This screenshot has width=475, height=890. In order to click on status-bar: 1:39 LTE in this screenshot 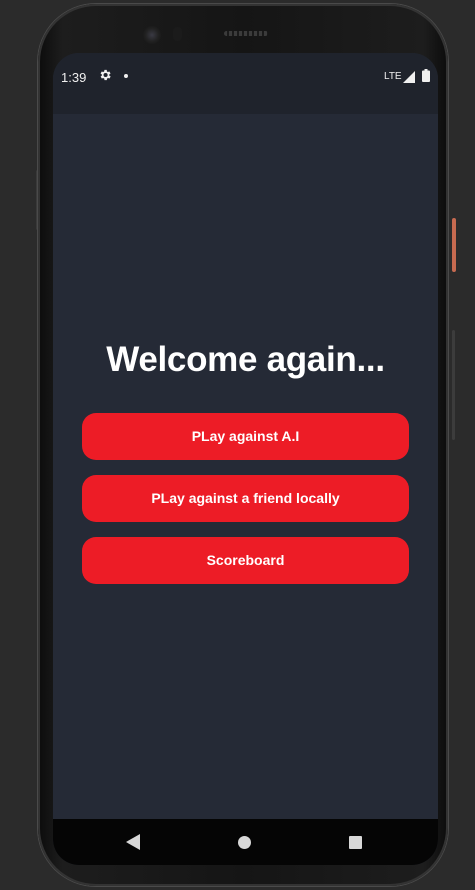, I will do `click(245, 83)`.